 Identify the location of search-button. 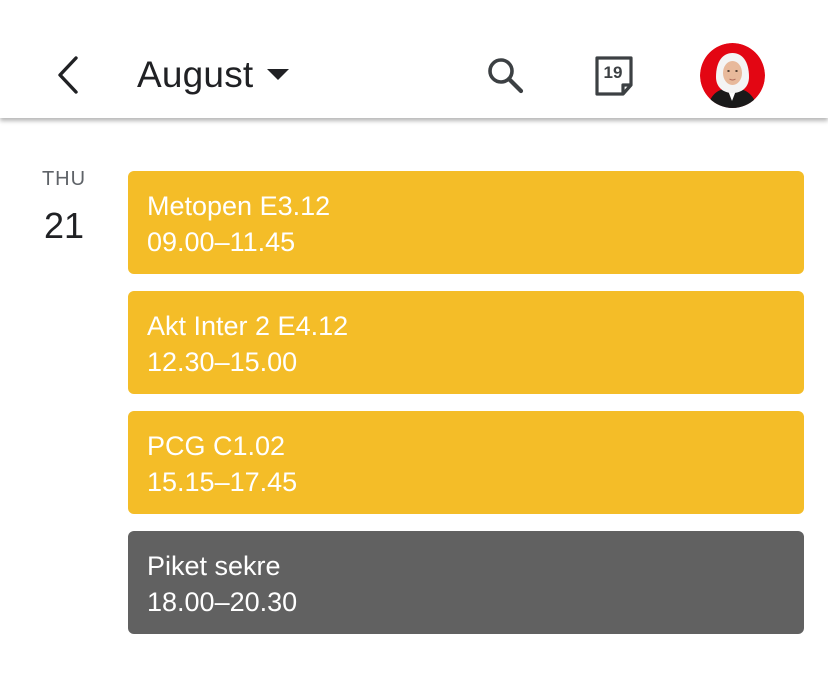
(505, 75).